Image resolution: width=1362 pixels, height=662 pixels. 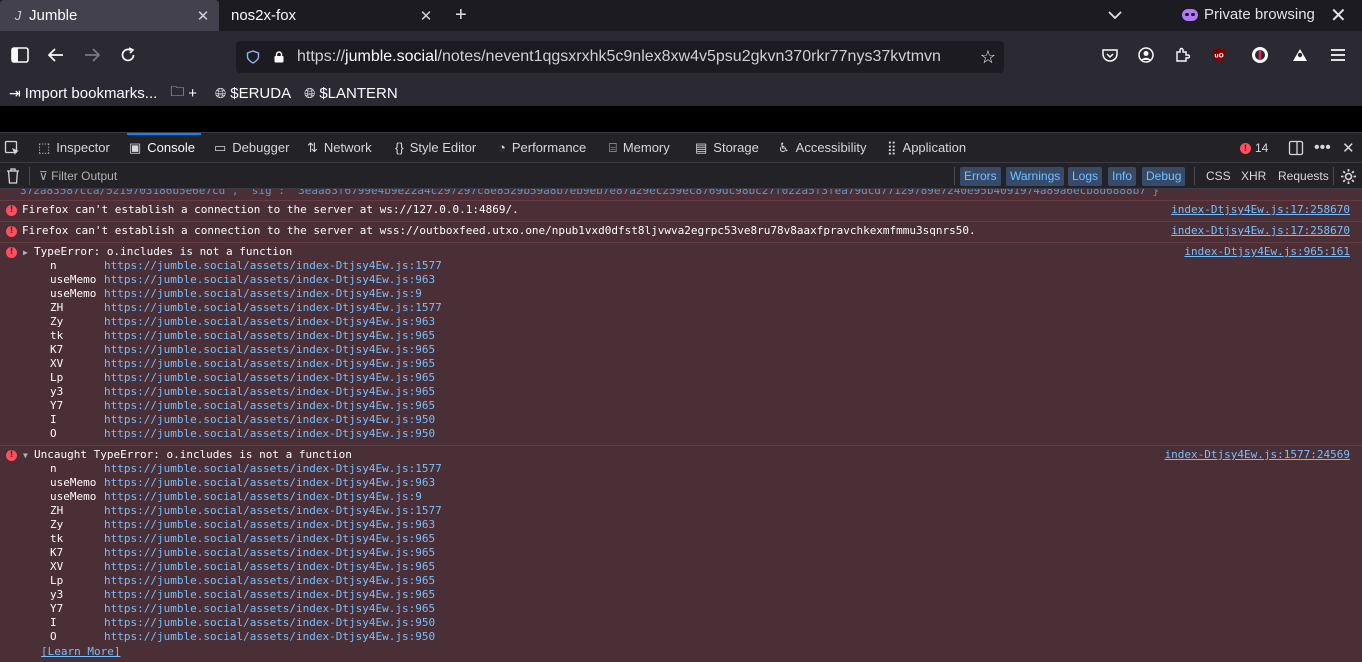 I want to click on menu-icon, so click(x=1338, y=55).